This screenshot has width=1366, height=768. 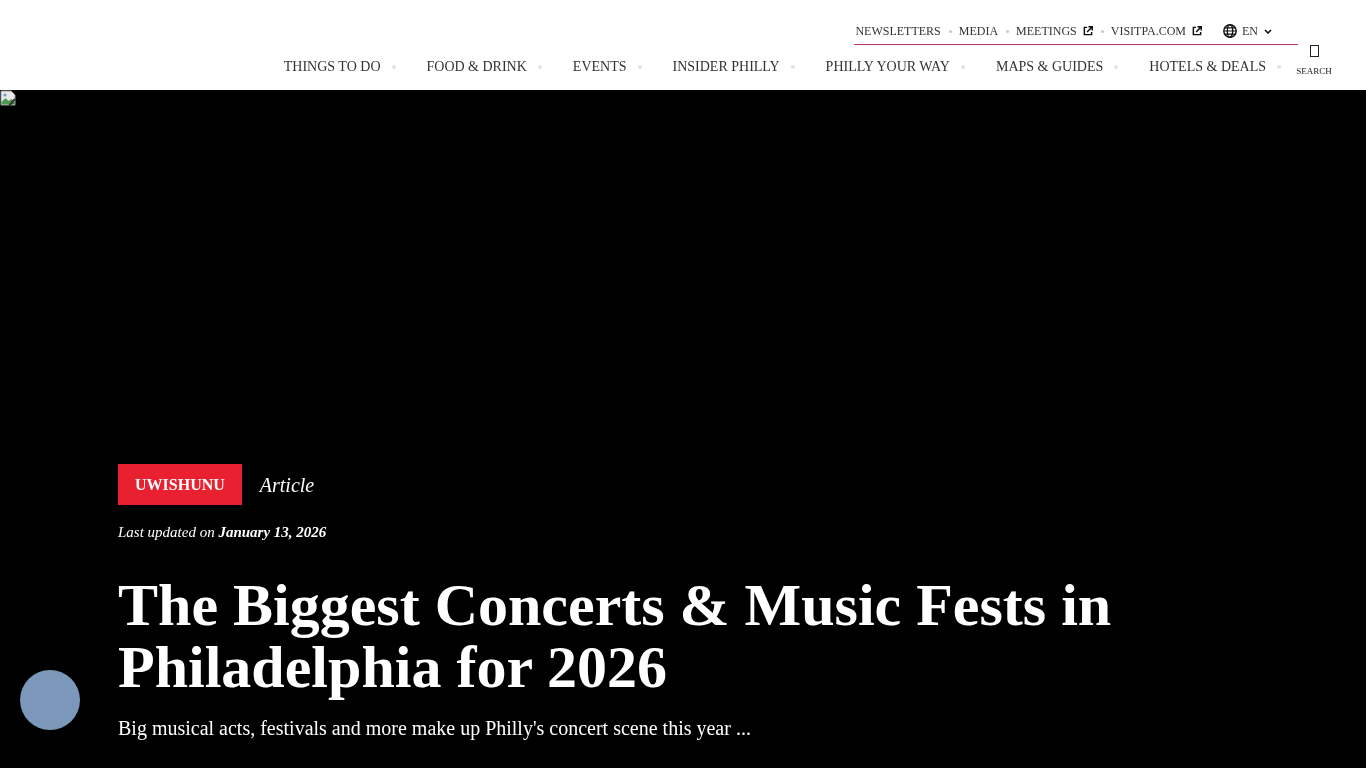 I want to click on main-nav-link: MAPS & GUIDES, so click(x=1049, y=67).